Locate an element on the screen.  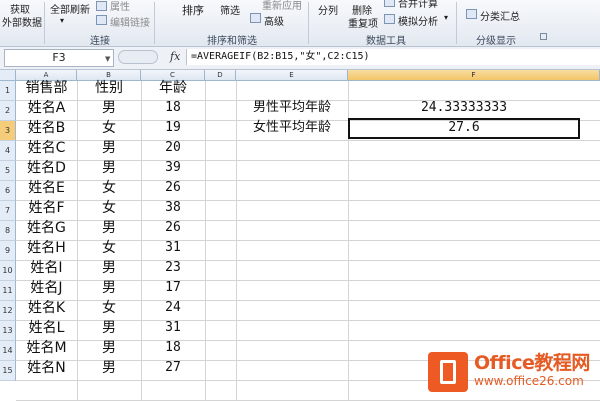
refresh-all-button: 全部刷新 is located at coordinates (70, 8).